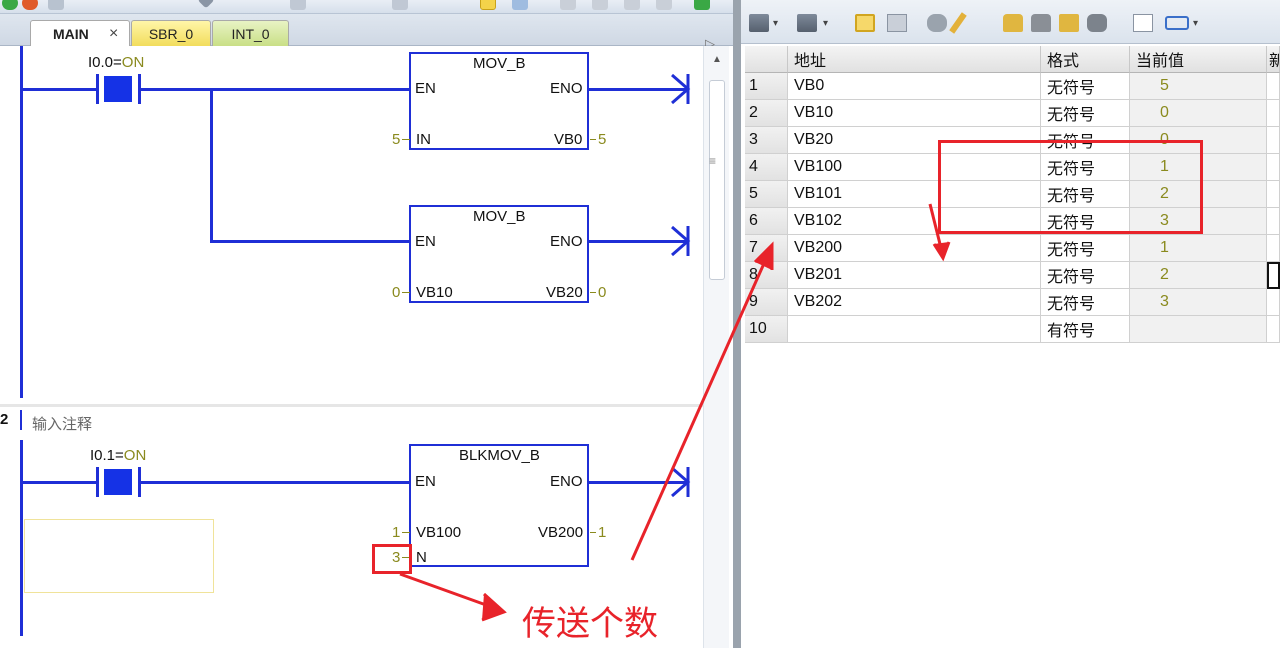 Image resolution: width=1280 pixels, height=648 pixels. I want to click on vertical-scrollbar: ▲ ≡, so click(716, 347).